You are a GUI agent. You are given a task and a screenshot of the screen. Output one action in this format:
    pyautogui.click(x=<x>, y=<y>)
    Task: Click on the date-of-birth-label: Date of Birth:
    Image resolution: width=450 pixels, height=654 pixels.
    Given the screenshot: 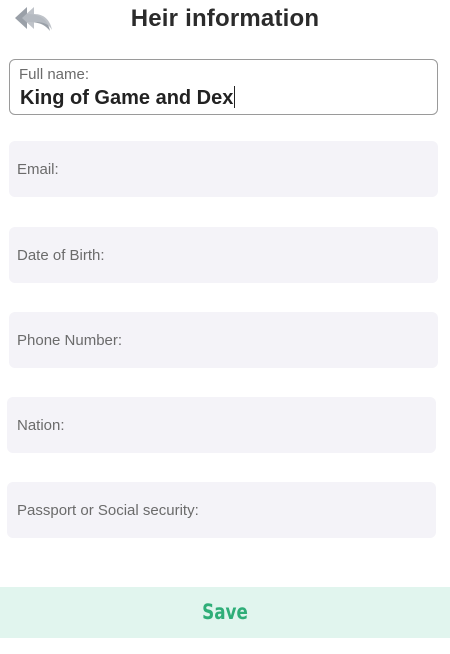 What is the action you would take?
    pyautogui.click(x=61, y=255)
    